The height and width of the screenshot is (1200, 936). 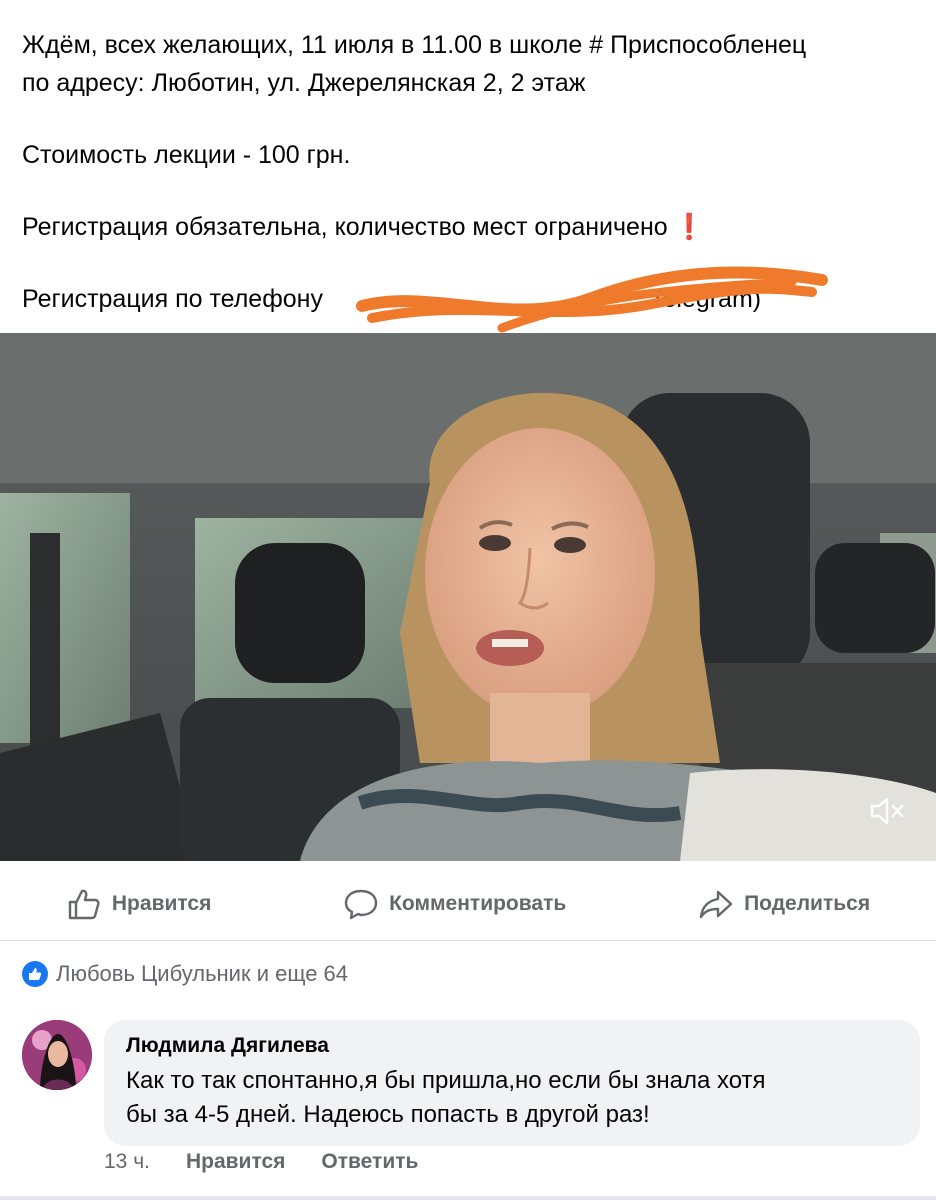 What do you see at coordinates (35, 974) in the screenshot?
I see `like-badge-icon` at bounding box center [35, 974].